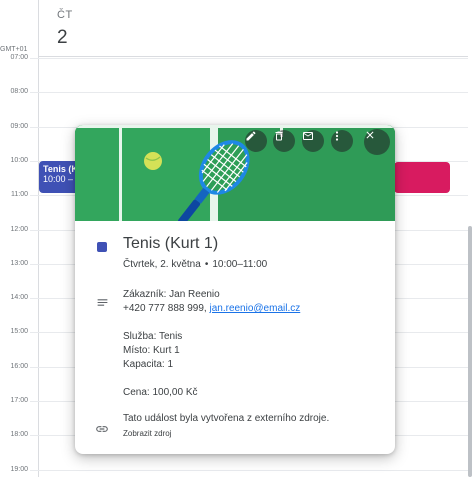 Image resolution: width=474 pixels, height=477 pixels. I want to click on hour-label: 12:00, so click(19, 229).